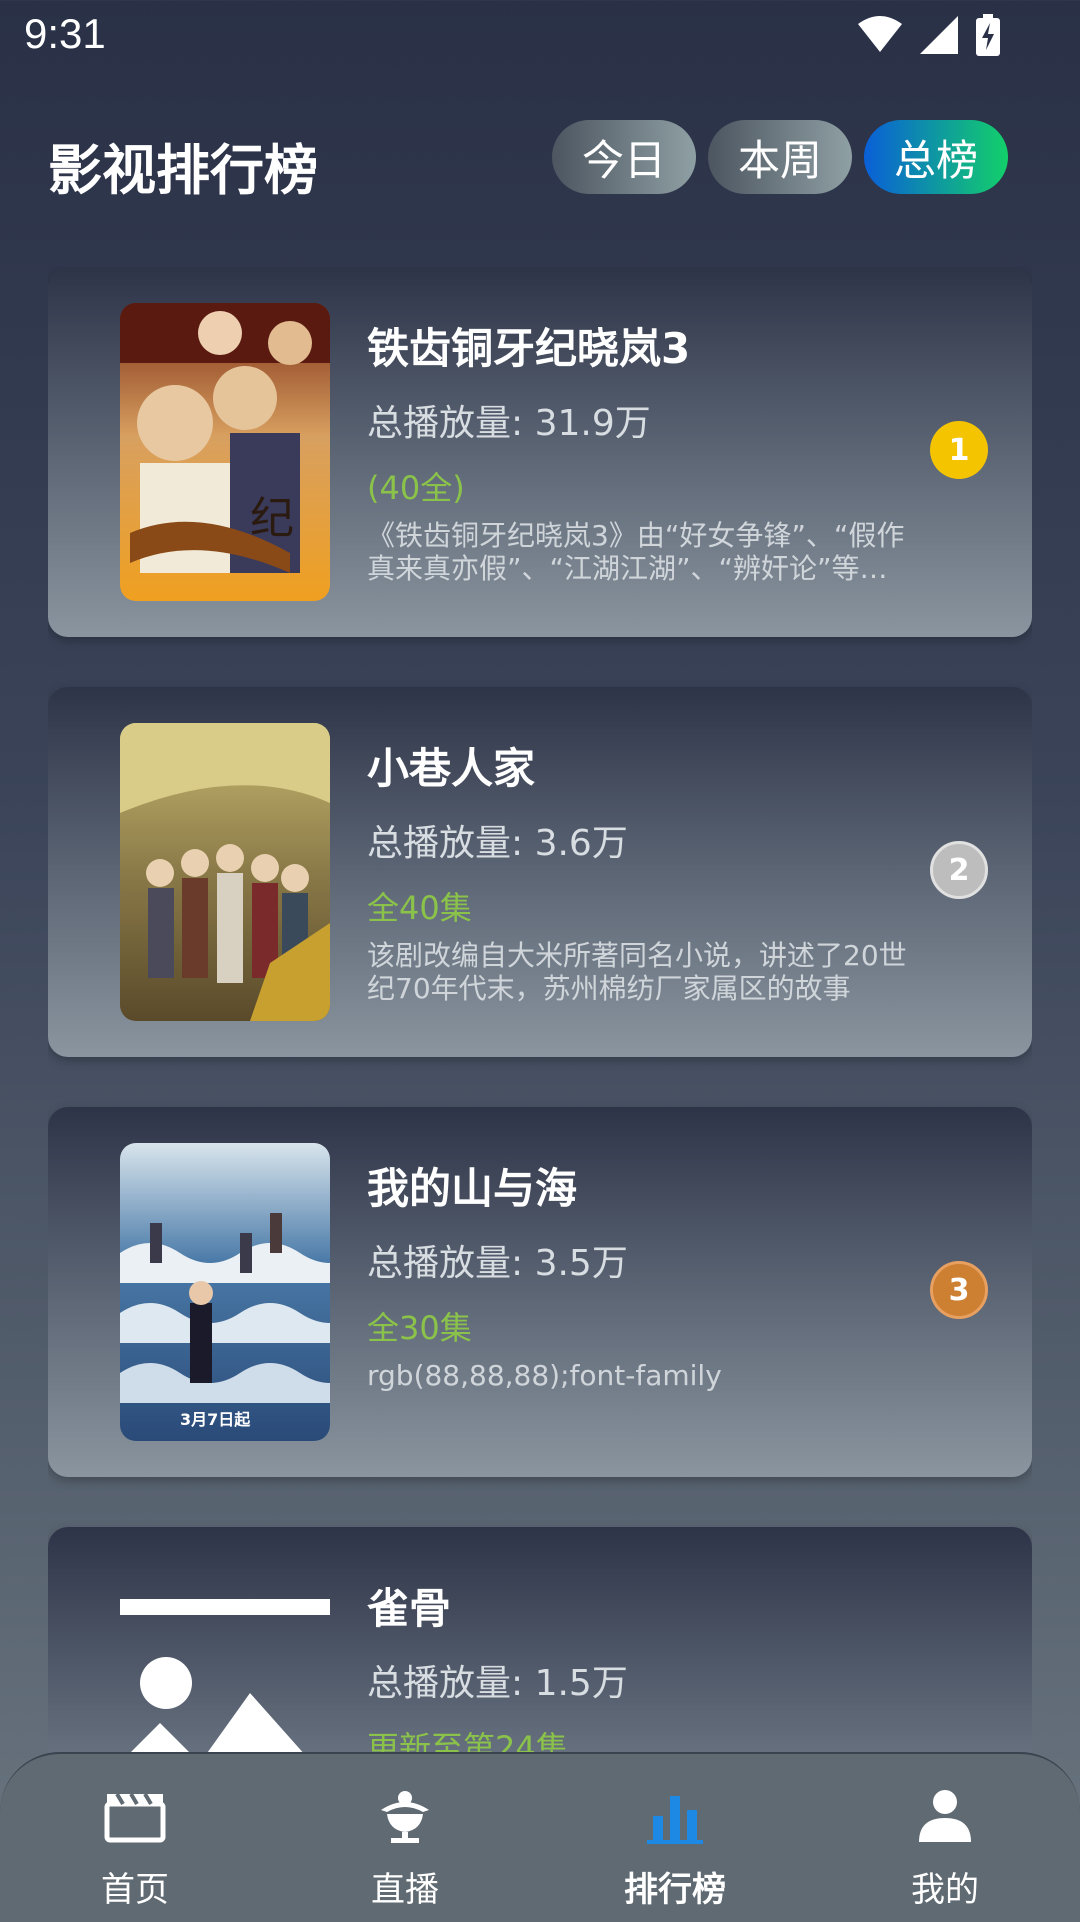 This screenshot has height=1922, width=1080. I want to click on tab-bar: 今日 本周 总榜, so click(780, 157).